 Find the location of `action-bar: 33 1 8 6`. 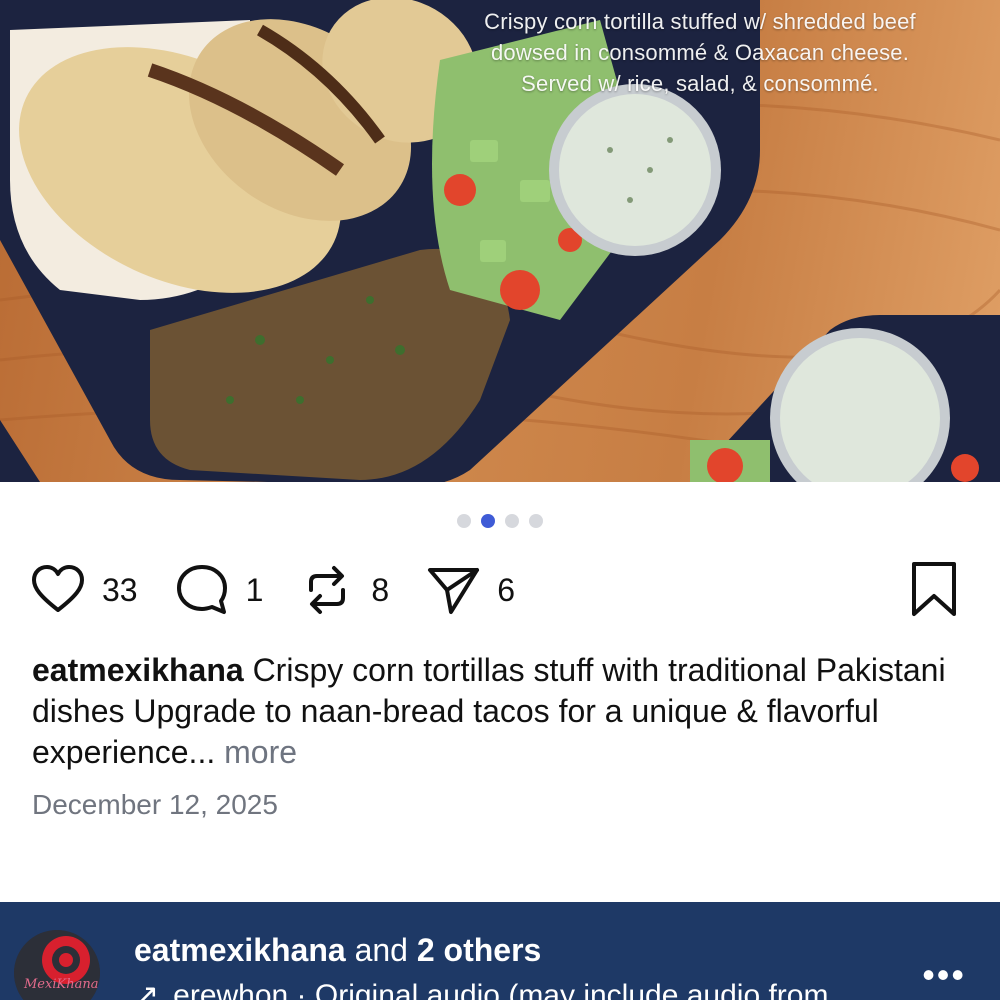

action-bar: 33 1 8 6 is located at coordinates (500, 590).